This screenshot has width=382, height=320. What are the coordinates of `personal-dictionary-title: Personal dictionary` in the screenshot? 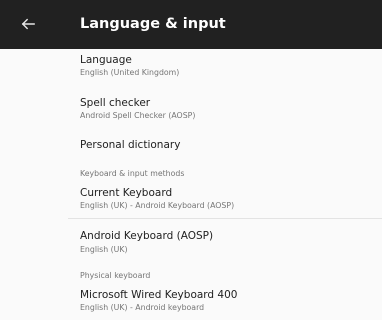 It's located at (130, 145).